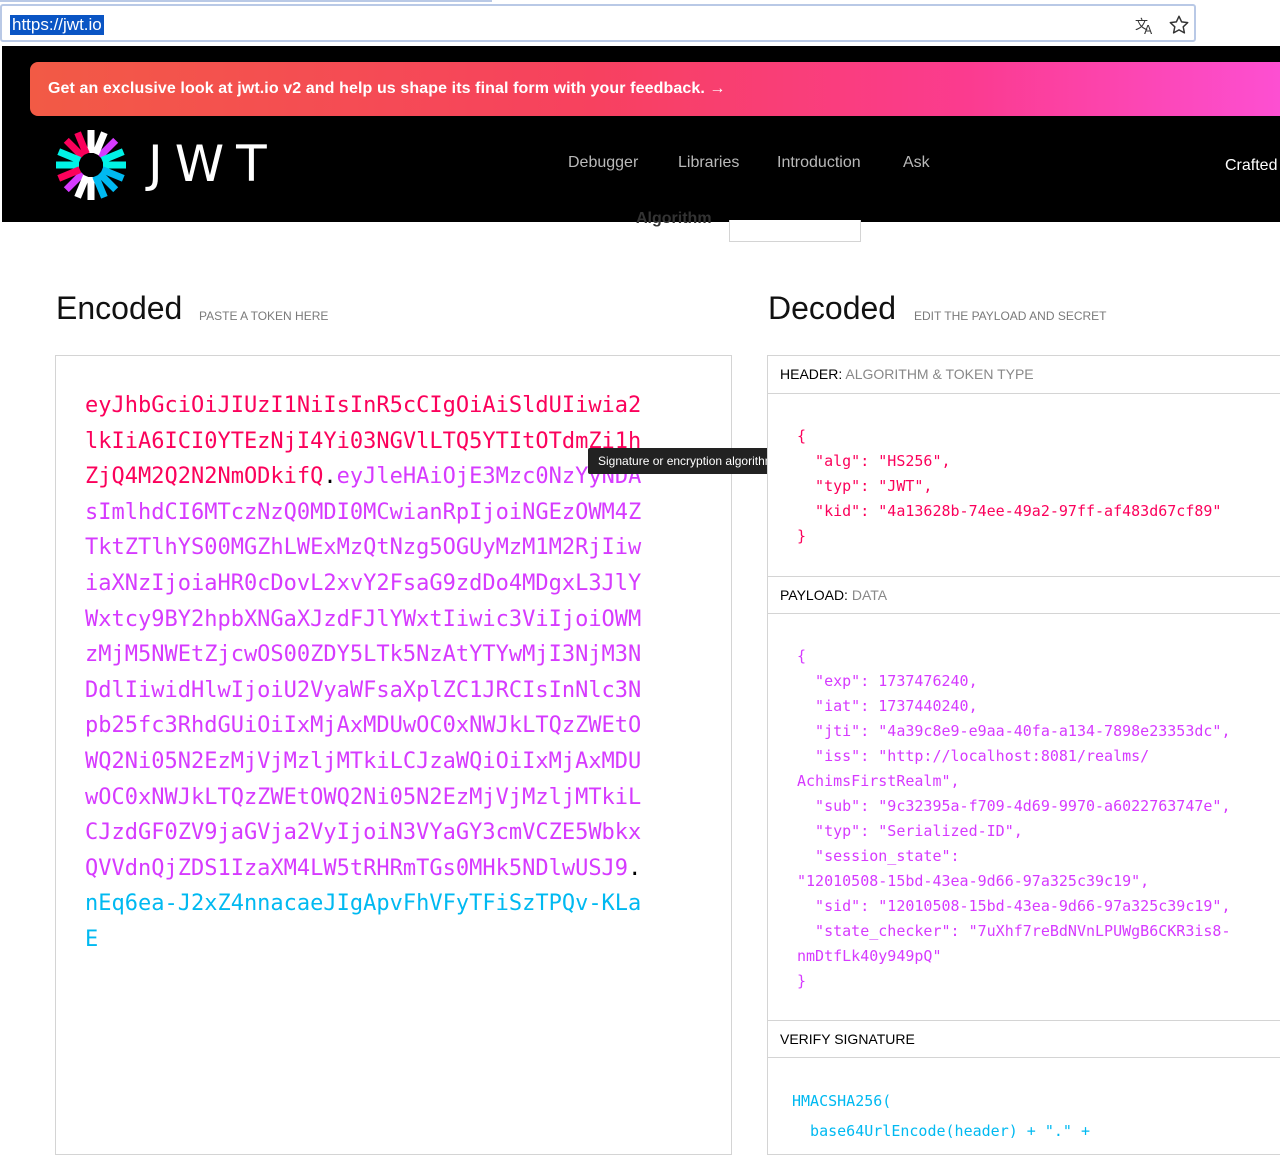  I want to click on address-bar: https://jwt.io 文A, so click(598, 23).